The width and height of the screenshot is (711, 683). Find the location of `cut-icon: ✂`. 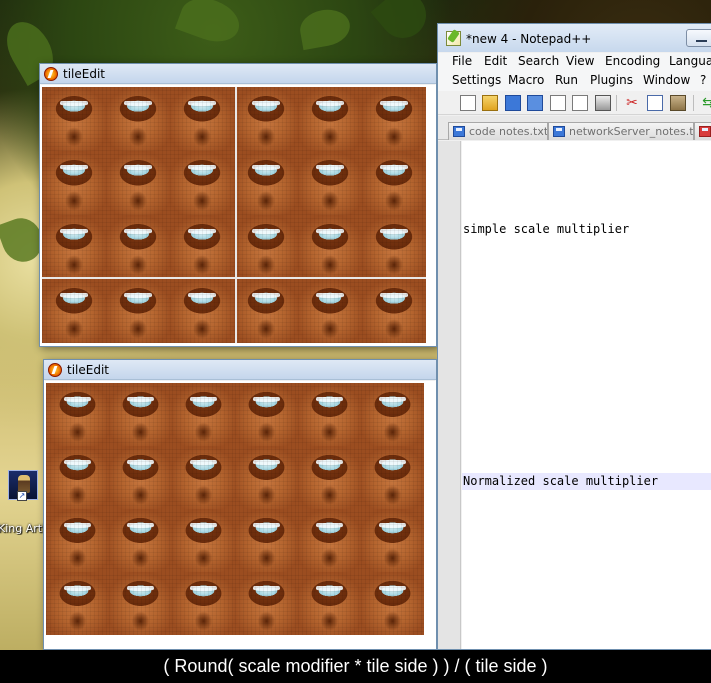

cut-icon: ✂ is located at coordinates (632, 103).